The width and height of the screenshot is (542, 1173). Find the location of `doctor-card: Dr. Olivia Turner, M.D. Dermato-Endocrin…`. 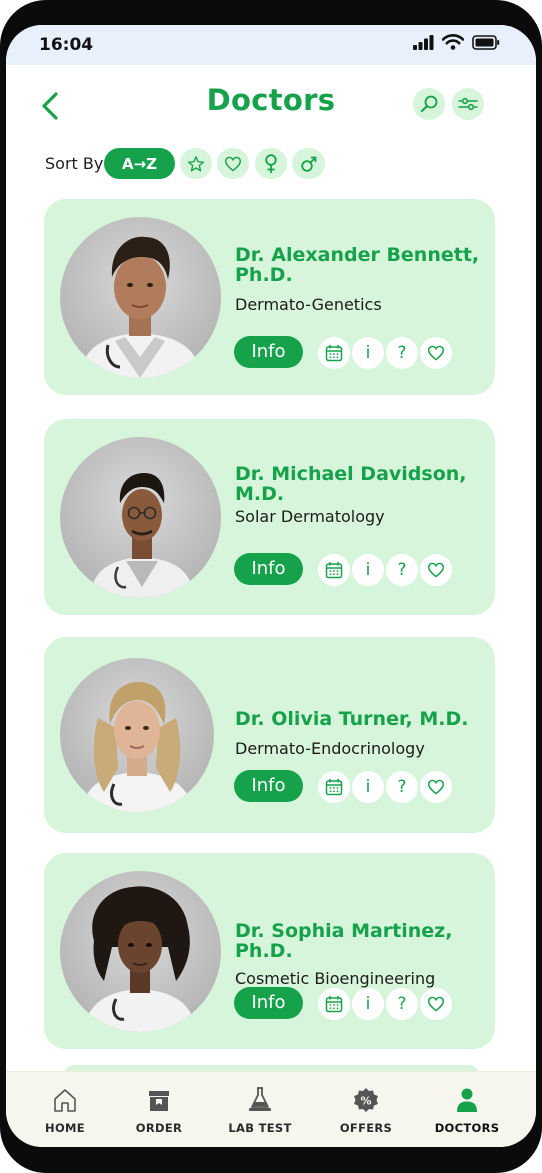

doctor-card: Dr. Olivia Turner, M.D. Dermato-Endocrin… is located at coordinates (269, 735).